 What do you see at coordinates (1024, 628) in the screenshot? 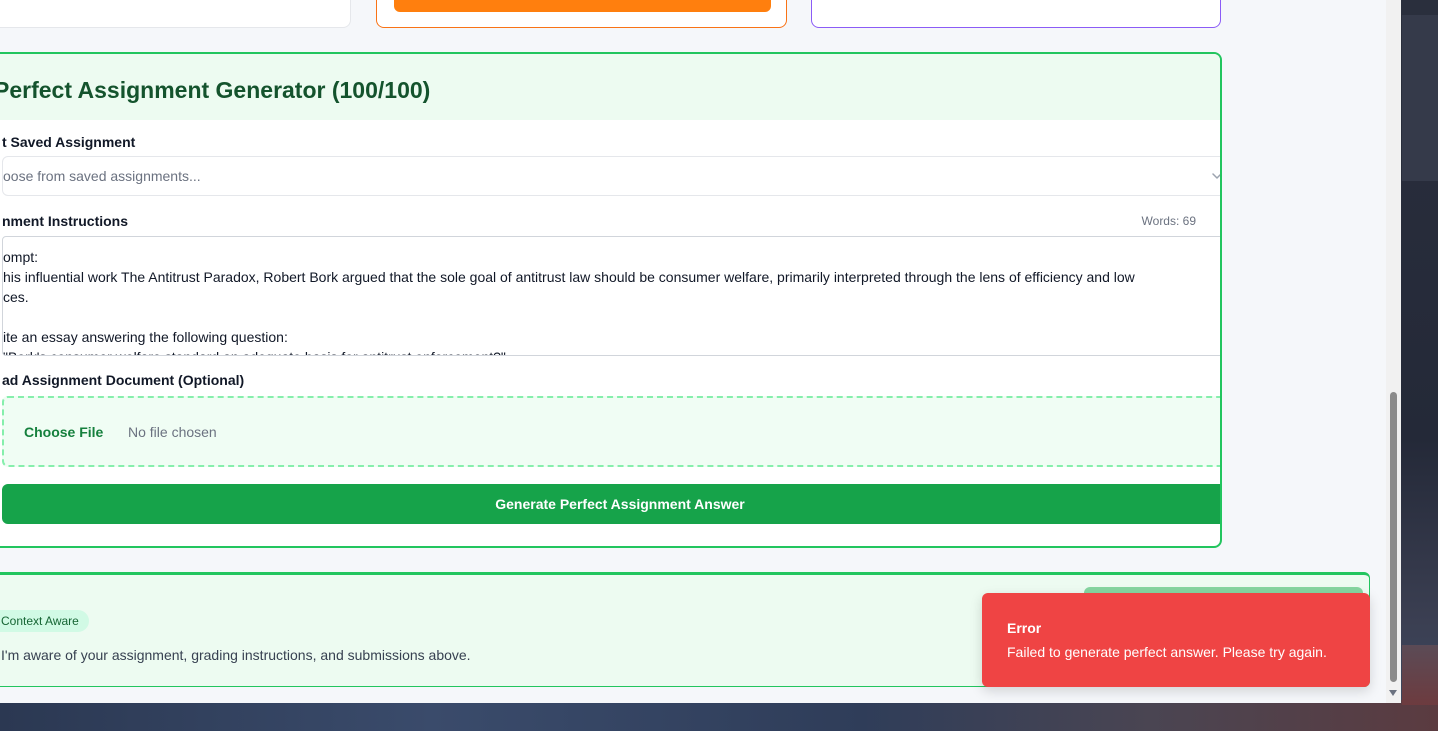
I see `toast-title: Error` at bounding box center [1024, 628].